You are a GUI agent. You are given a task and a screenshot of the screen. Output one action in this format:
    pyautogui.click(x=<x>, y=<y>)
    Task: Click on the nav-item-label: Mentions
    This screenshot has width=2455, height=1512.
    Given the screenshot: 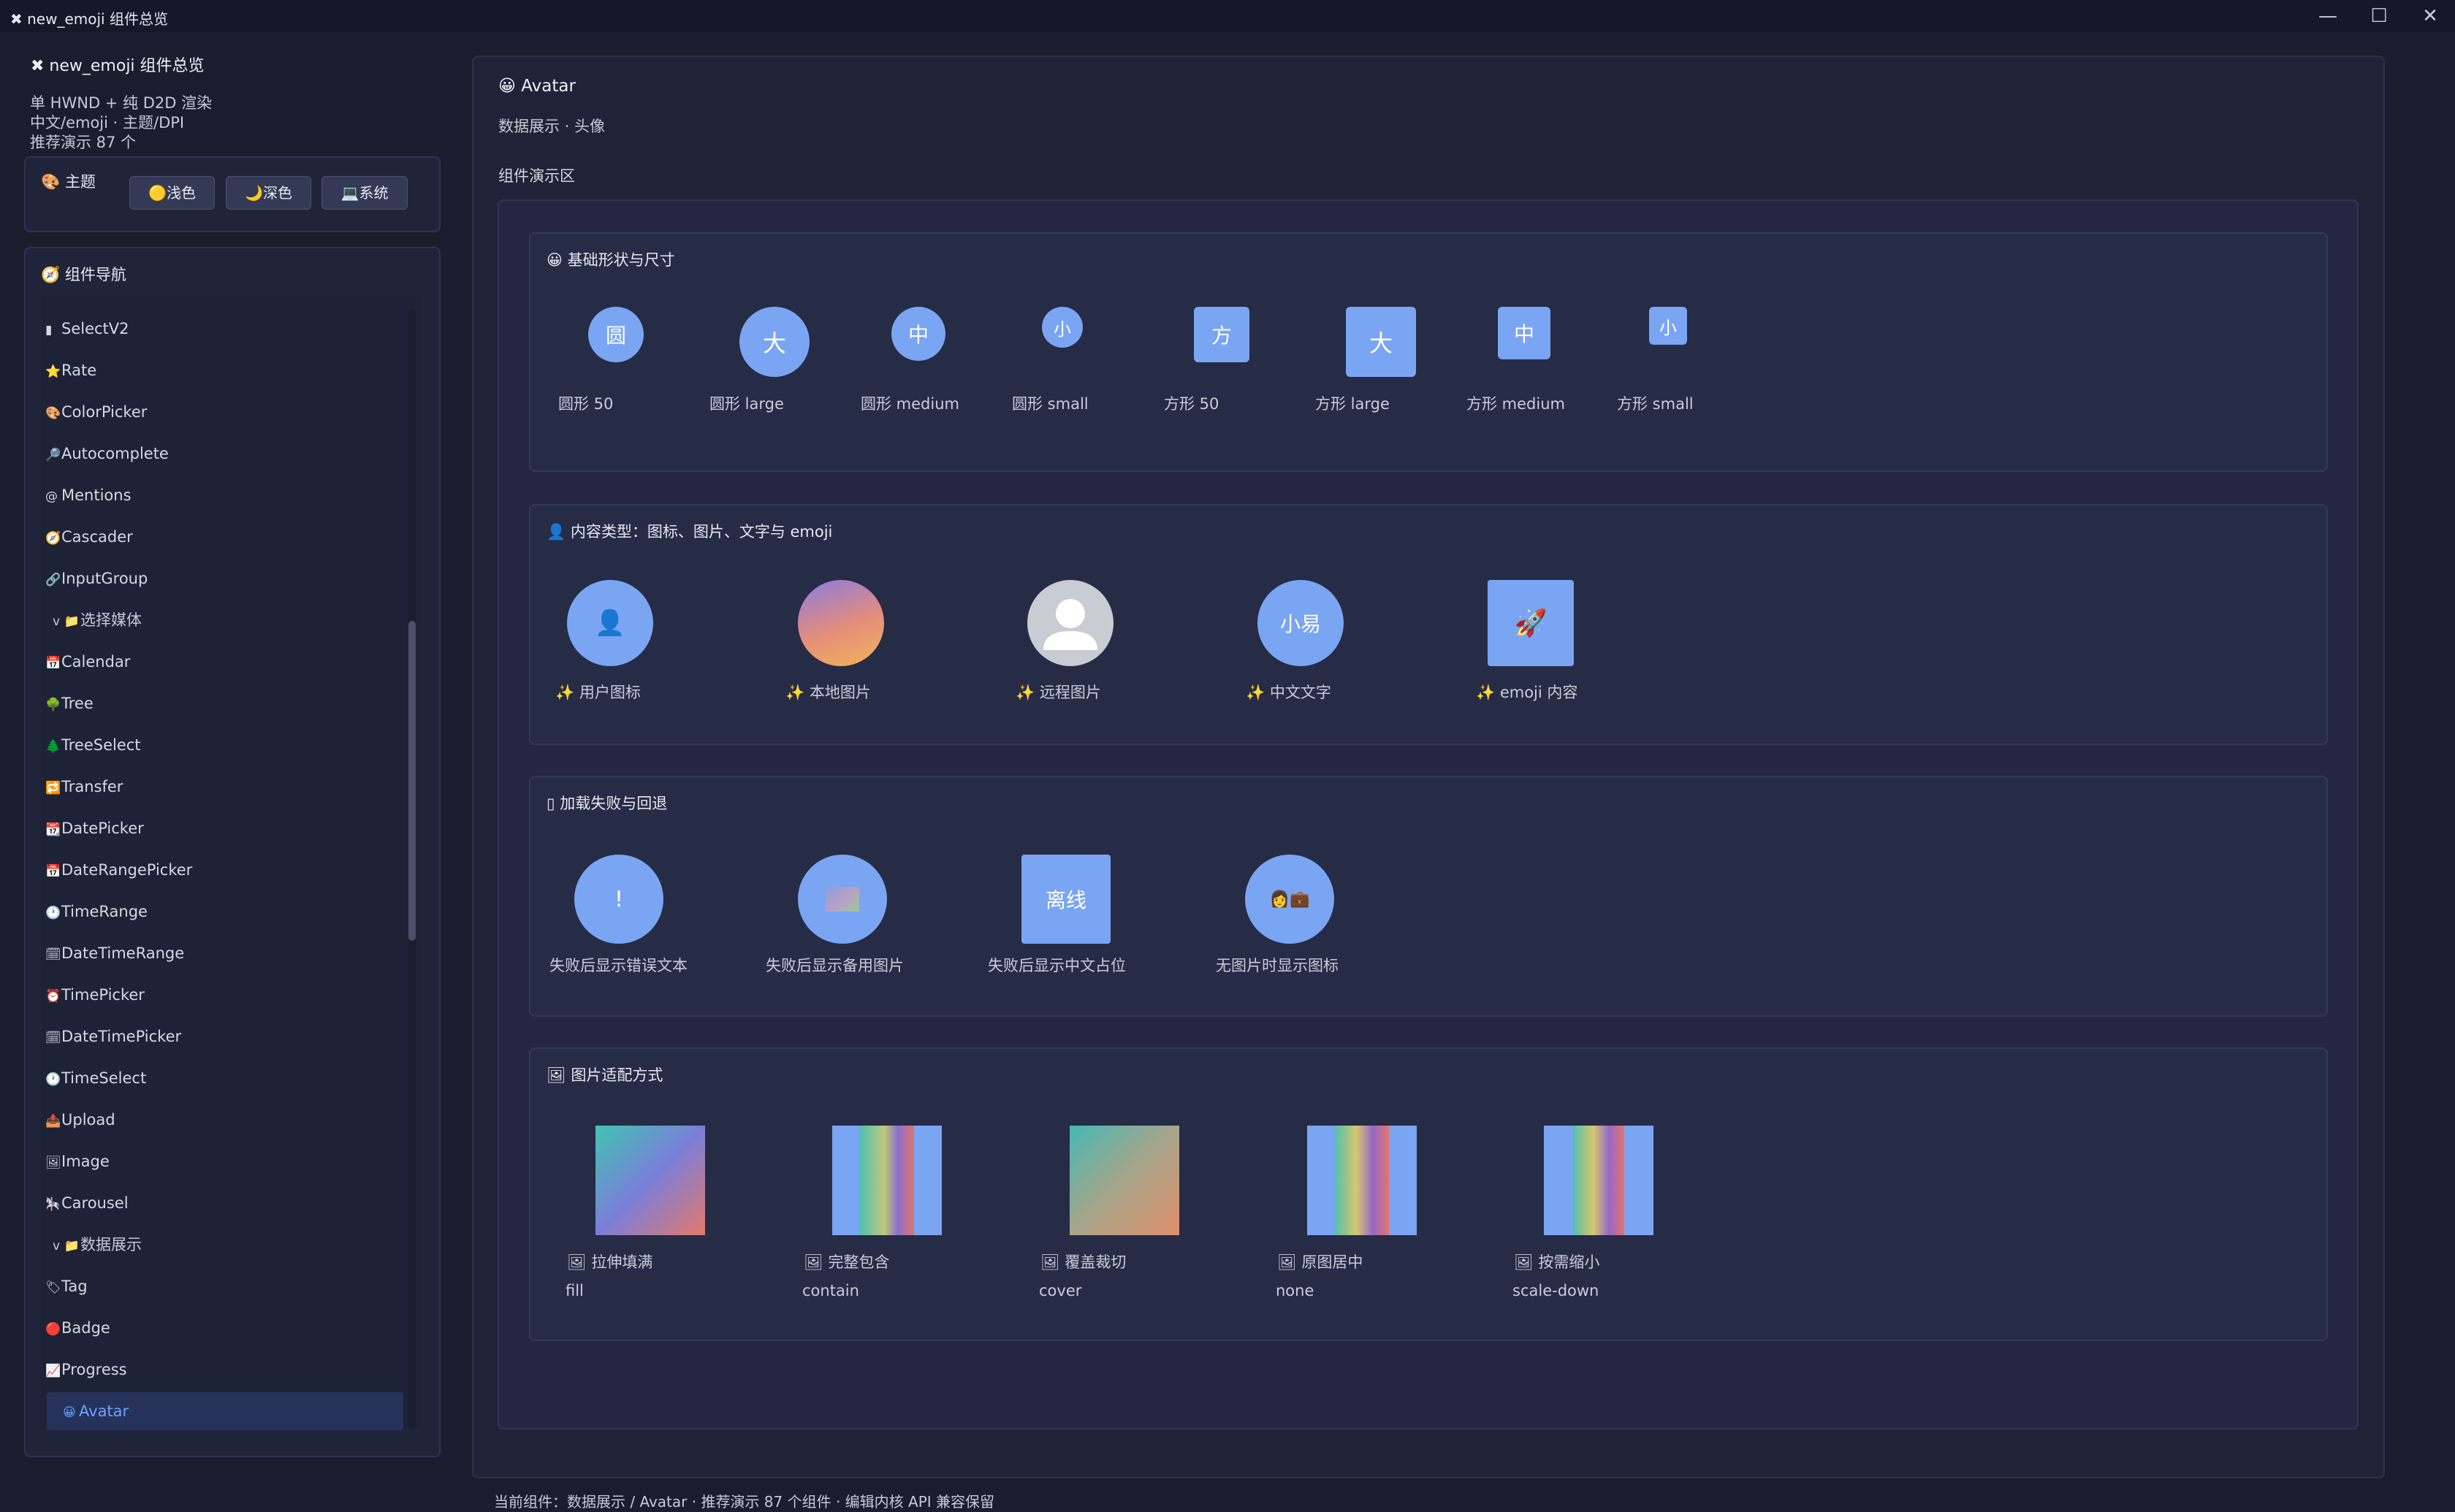 What is the action you would take?
    pyautogui.click(x=96, y=495)
    